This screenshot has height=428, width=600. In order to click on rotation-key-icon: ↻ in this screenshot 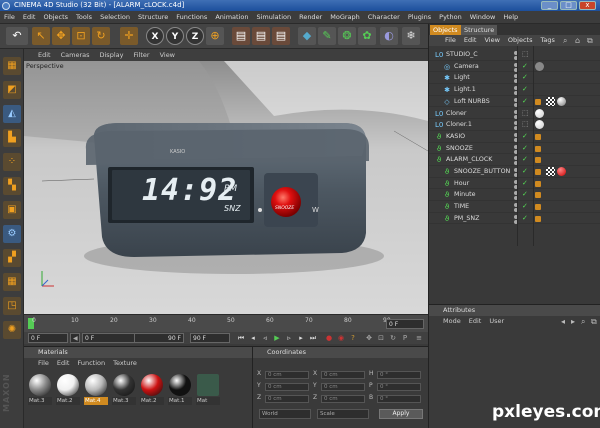, I will do `click(393, 338)`.